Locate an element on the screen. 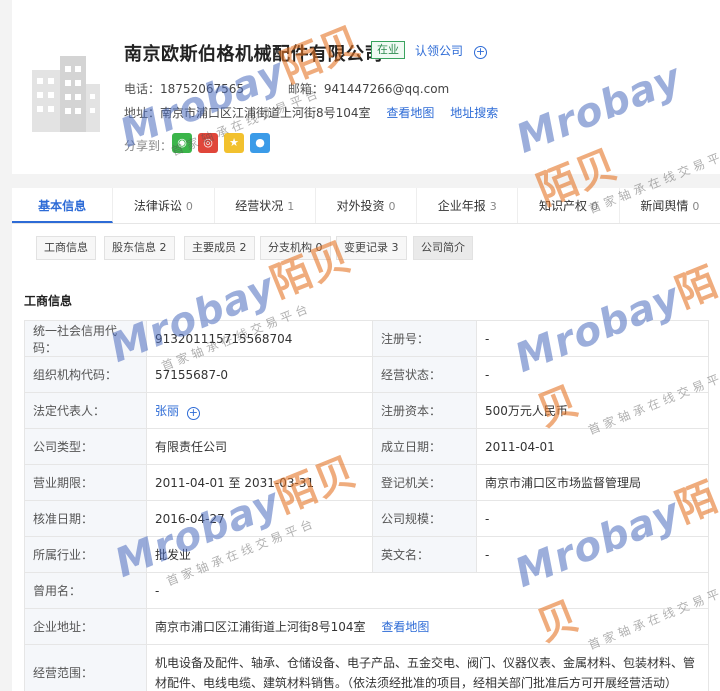  address-cell: 南京市浦口区江浦街道上河街8号104室 查看地图 is located at coordinates (427, 626).